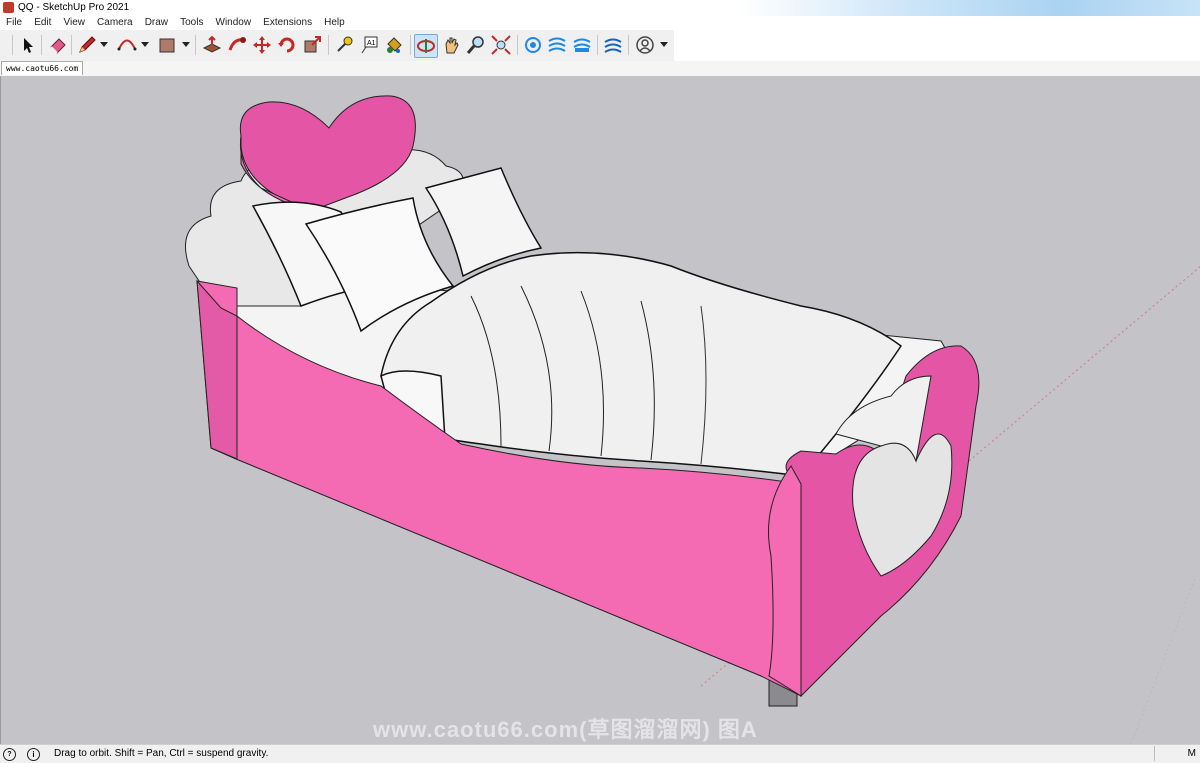 This screenshot has height=763, width=1200. Describe the element at coordinates (262, 45) in the screenshot. I see `move-icon` at that location.